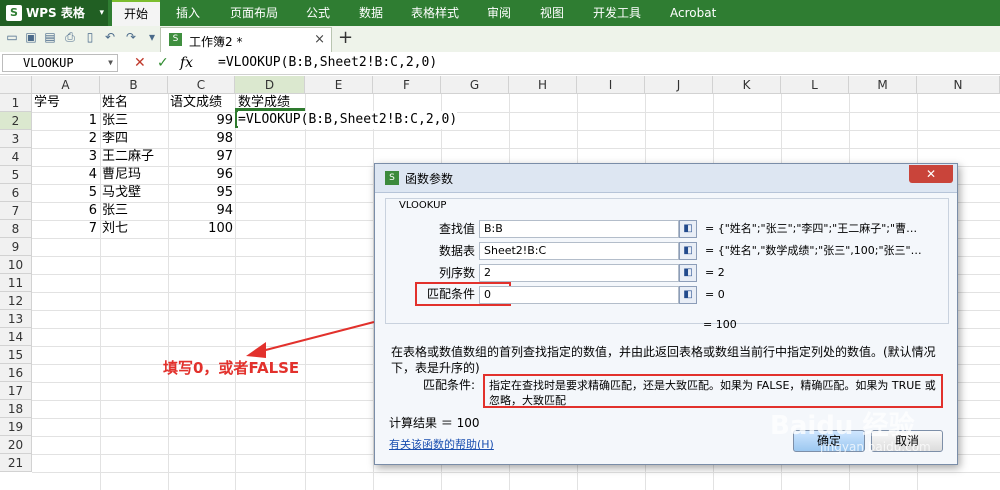 This screenshot has height=490, width=1000. I want to click on column-header: K, so click(747, 85).